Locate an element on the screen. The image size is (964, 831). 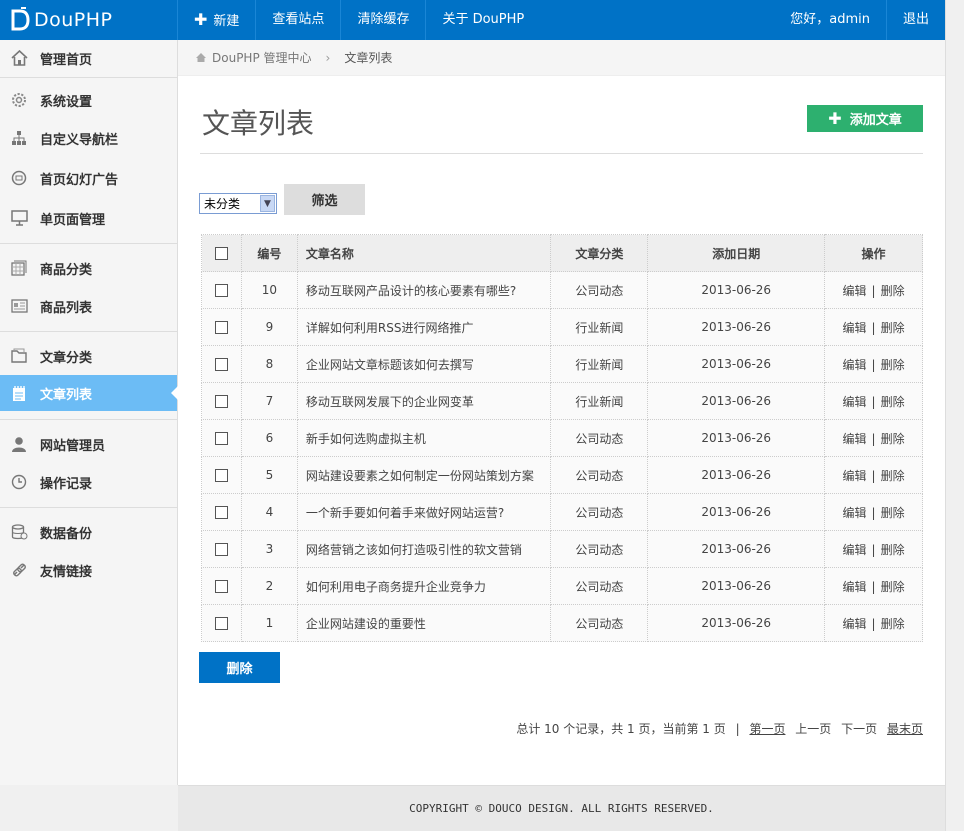
select-all-checkbox is located at coordinates (221, 253).